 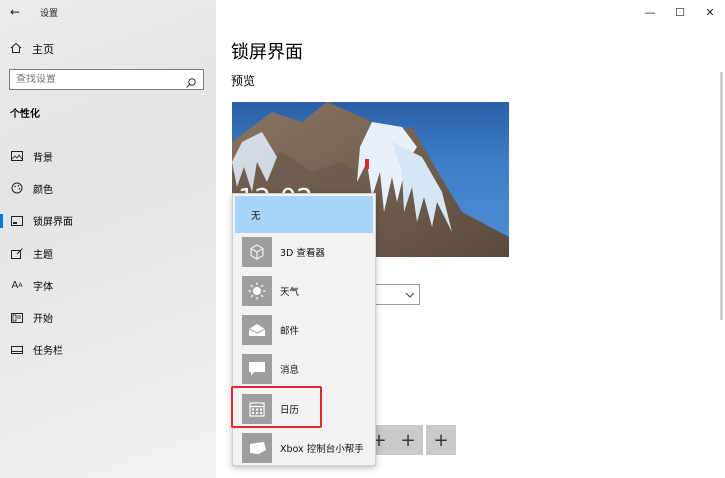 What do you see at coordinates (53, 223) in the screenshot?
I see `sidebar-item-label: 锁屏界面` at bounding box center [53, 223].